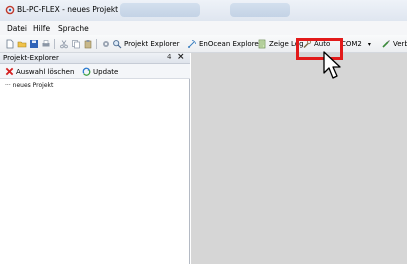  I want to click on panel-title: Projekt-Explorer, so click(31, 58).